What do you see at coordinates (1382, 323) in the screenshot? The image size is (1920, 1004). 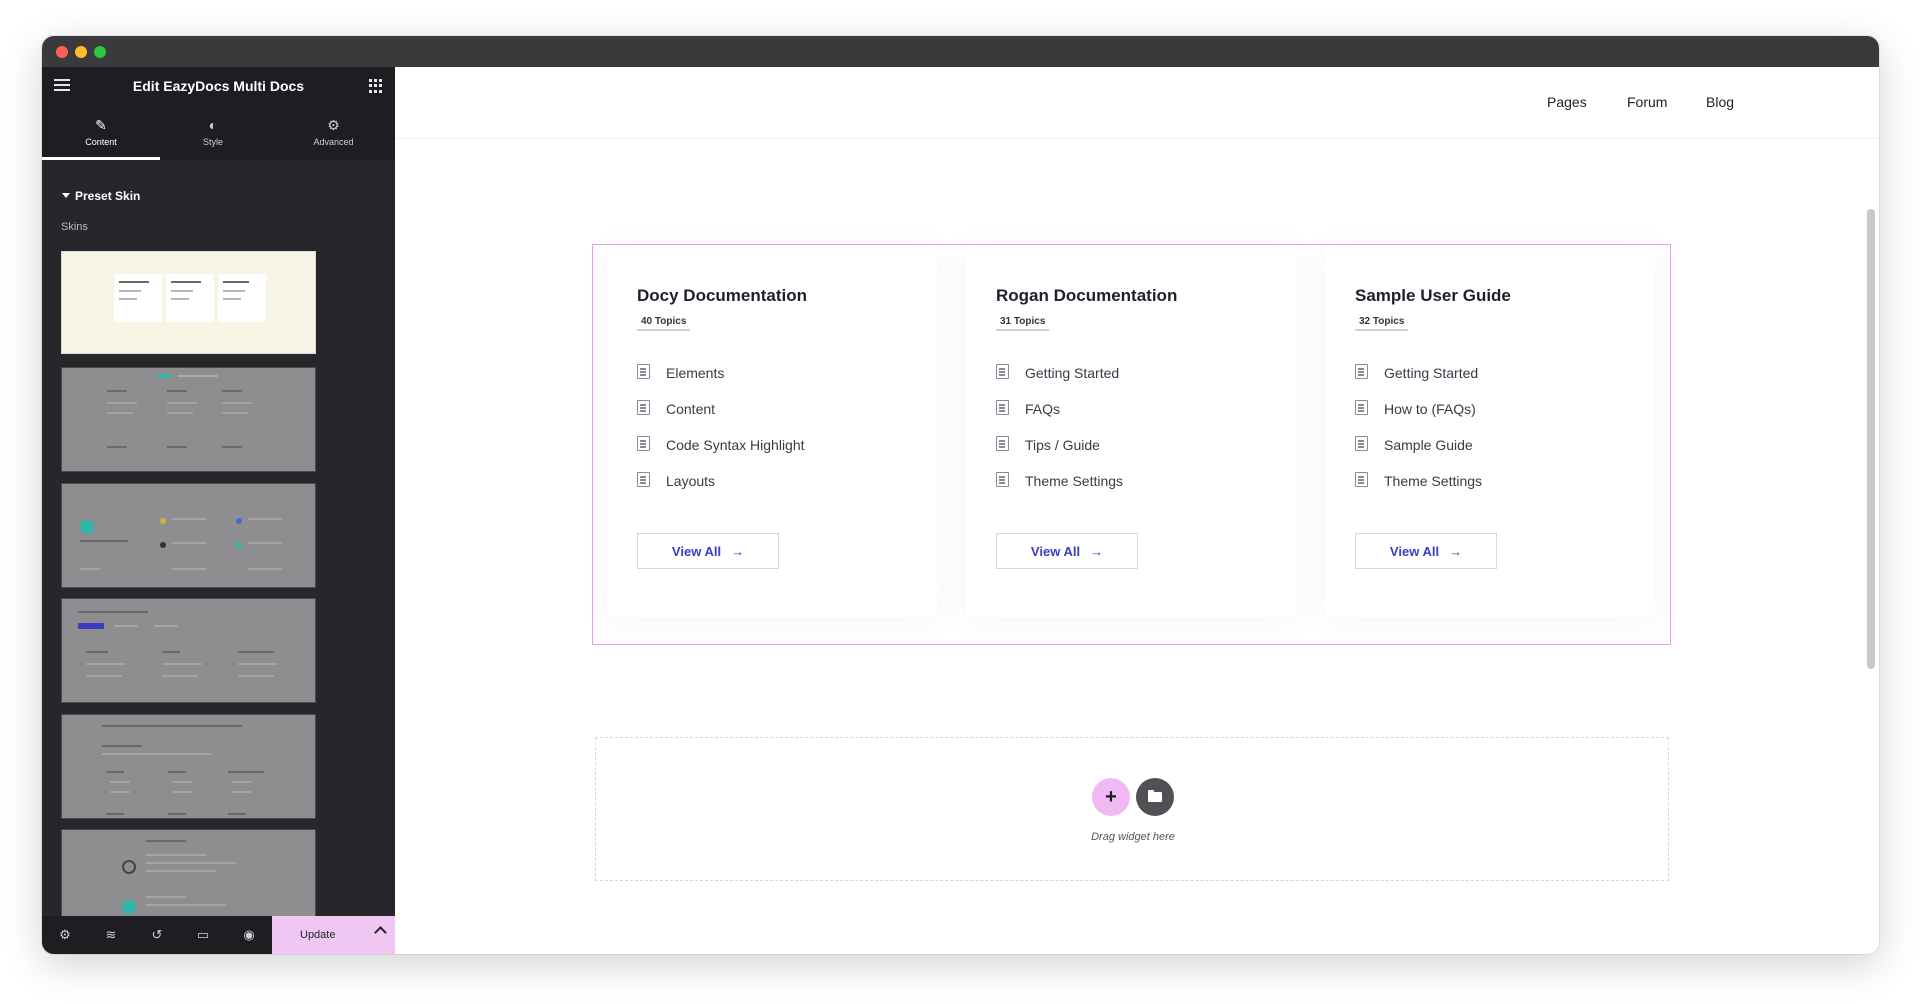 I see `topics-badge: 32 Topics` at bounding box center [1382, 323].